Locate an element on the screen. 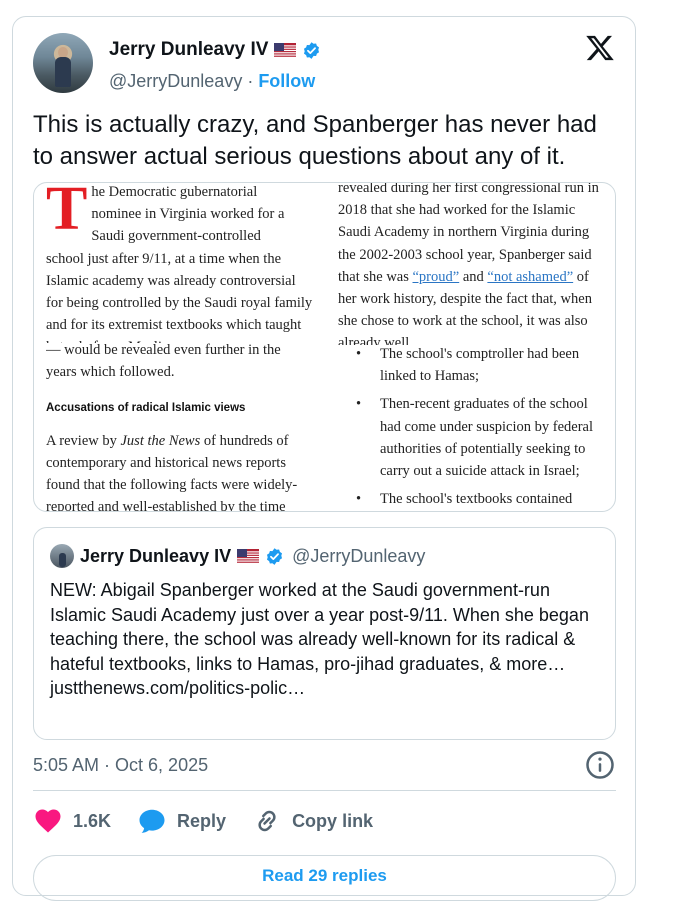 Image resolution: width=680 pixels, height=901 pixels. quoted-author-handle: @JerryDunleavy is located at coordinates (359, 555).